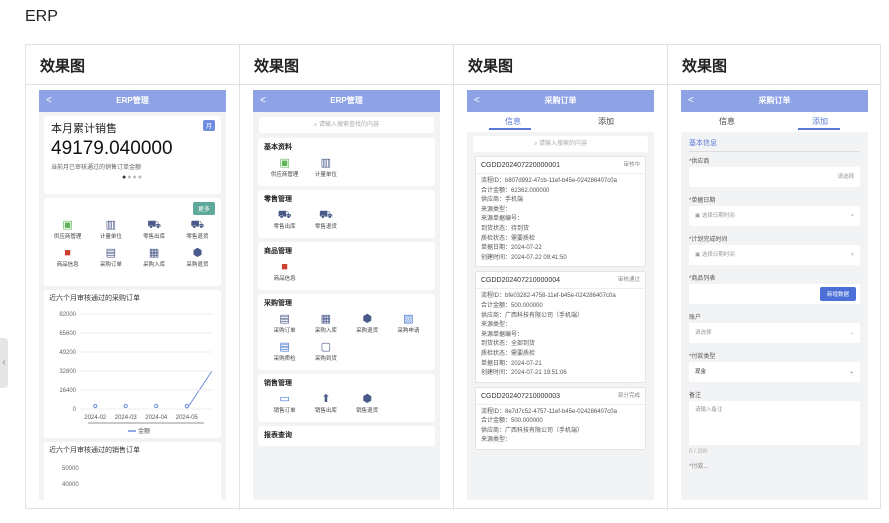 This screenshot has height=523, width=889. What do you see at coordinates (774, 255) in the screenshot?
I see `plan-date-picker: ▣ 选择日期时间 ×` at bounding box center [774, 255].